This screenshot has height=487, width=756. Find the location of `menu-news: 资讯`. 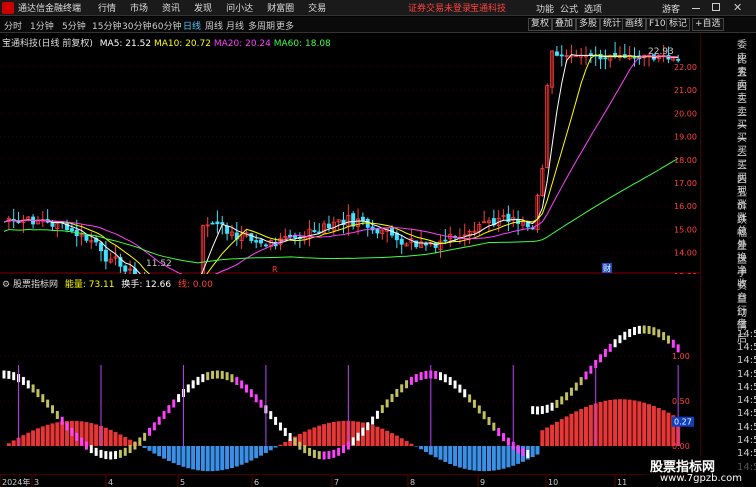

menu-news: 资讯 is located at coordinates (171, 7).